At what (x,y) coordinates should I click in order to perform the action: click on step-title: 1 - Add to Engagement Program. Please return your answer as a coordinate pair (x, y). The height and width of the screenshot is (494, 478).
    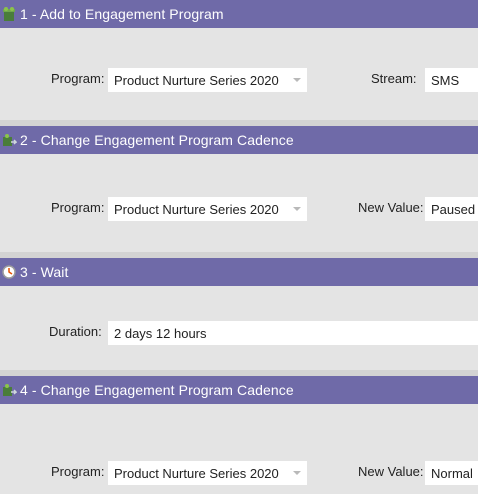
    Looking at the image, I should click on (122, 14).